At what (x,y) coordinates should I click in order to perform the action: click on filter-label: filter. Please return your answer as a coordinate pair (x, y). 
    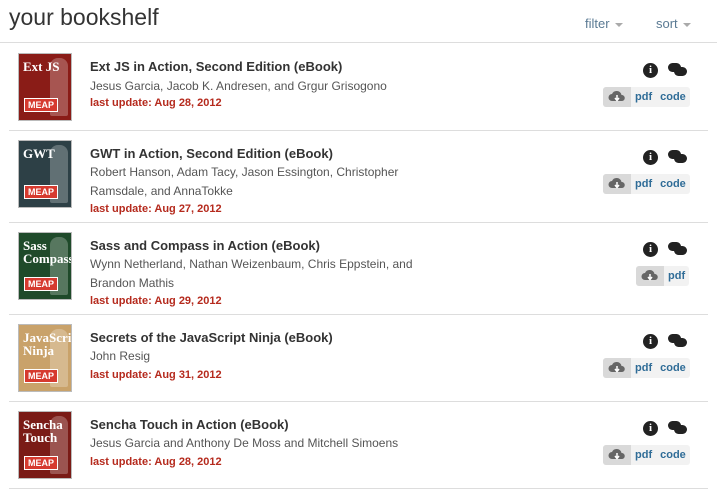
    Looking at the image, I should click on (597, 23).